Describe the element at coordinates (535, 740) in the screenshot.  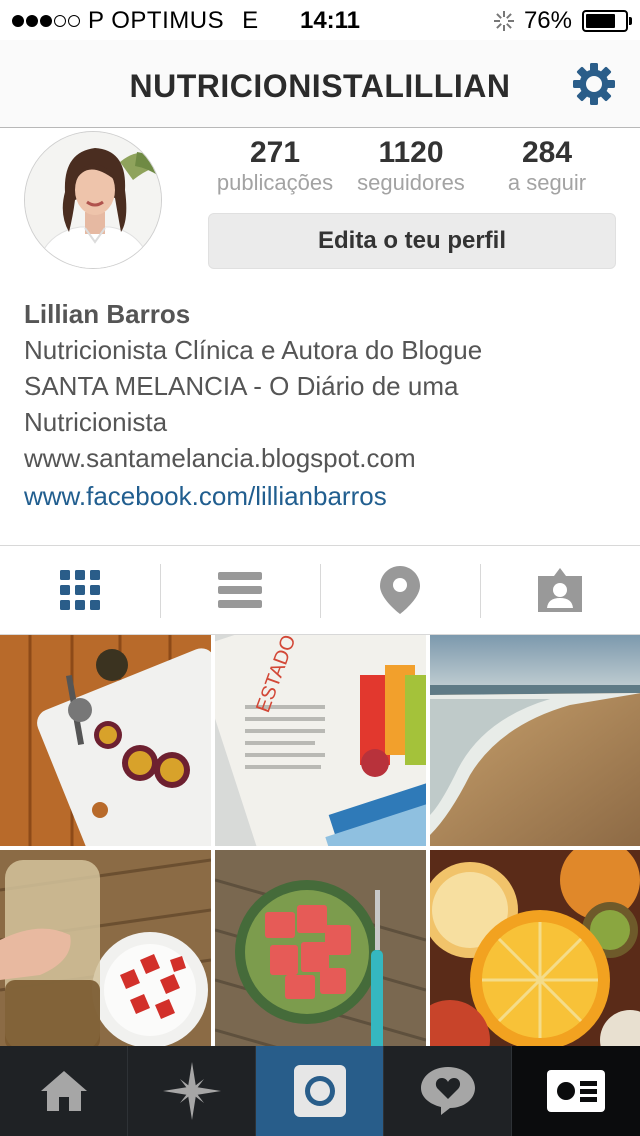
I see `beach-photo` at that location.